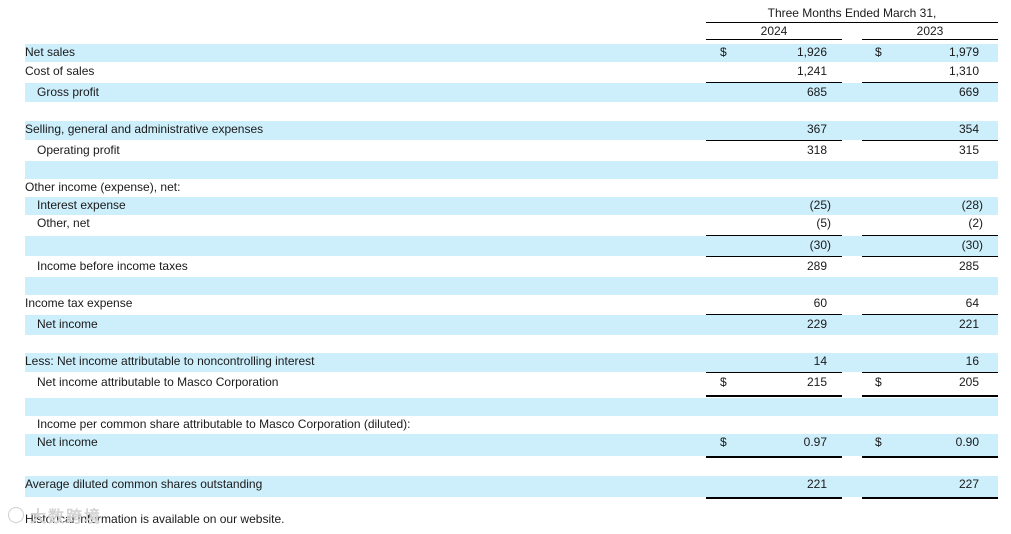 The width and height of the screenshot is (1011, 534). Describe the element at coordinates (816, 382) in the screenshot. I see `value-2024: 215` at that location.